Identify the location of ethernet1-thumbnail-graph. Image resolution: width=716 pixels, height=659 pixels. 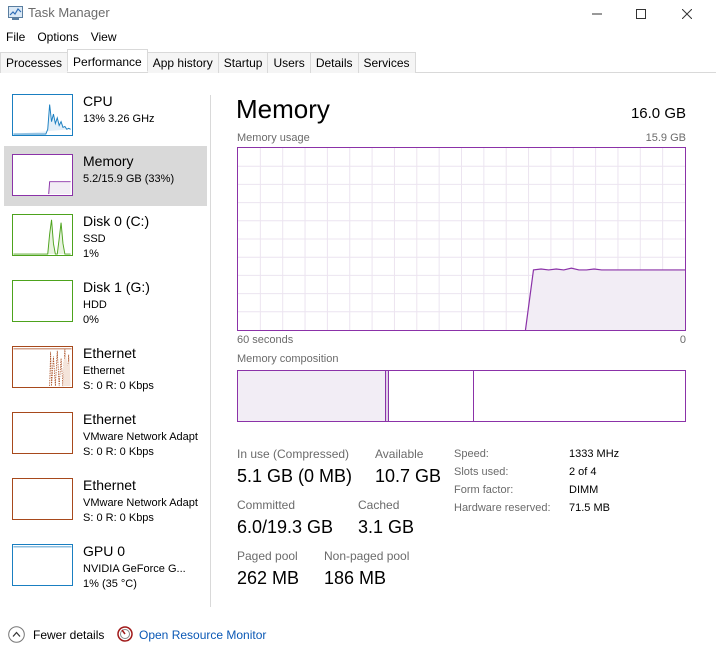
(42, 367).